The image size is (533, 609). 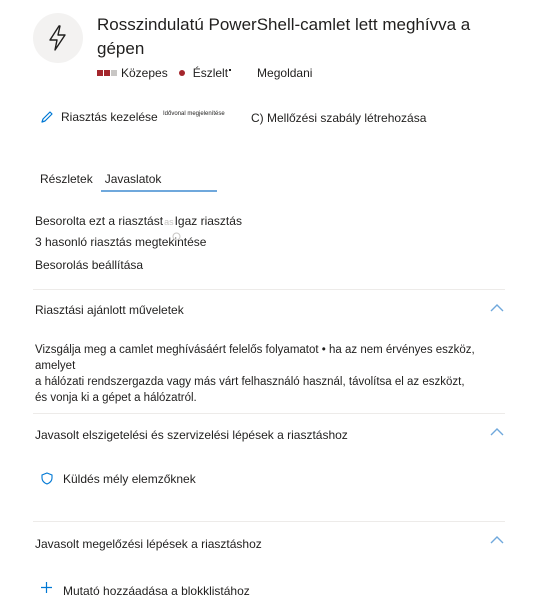 What do you see at coordinates (129, 479) in the screenshot?
I see `send-to-deep-analysis-button: Küldés mély elemzőknek` at bounding box center [129, 479].